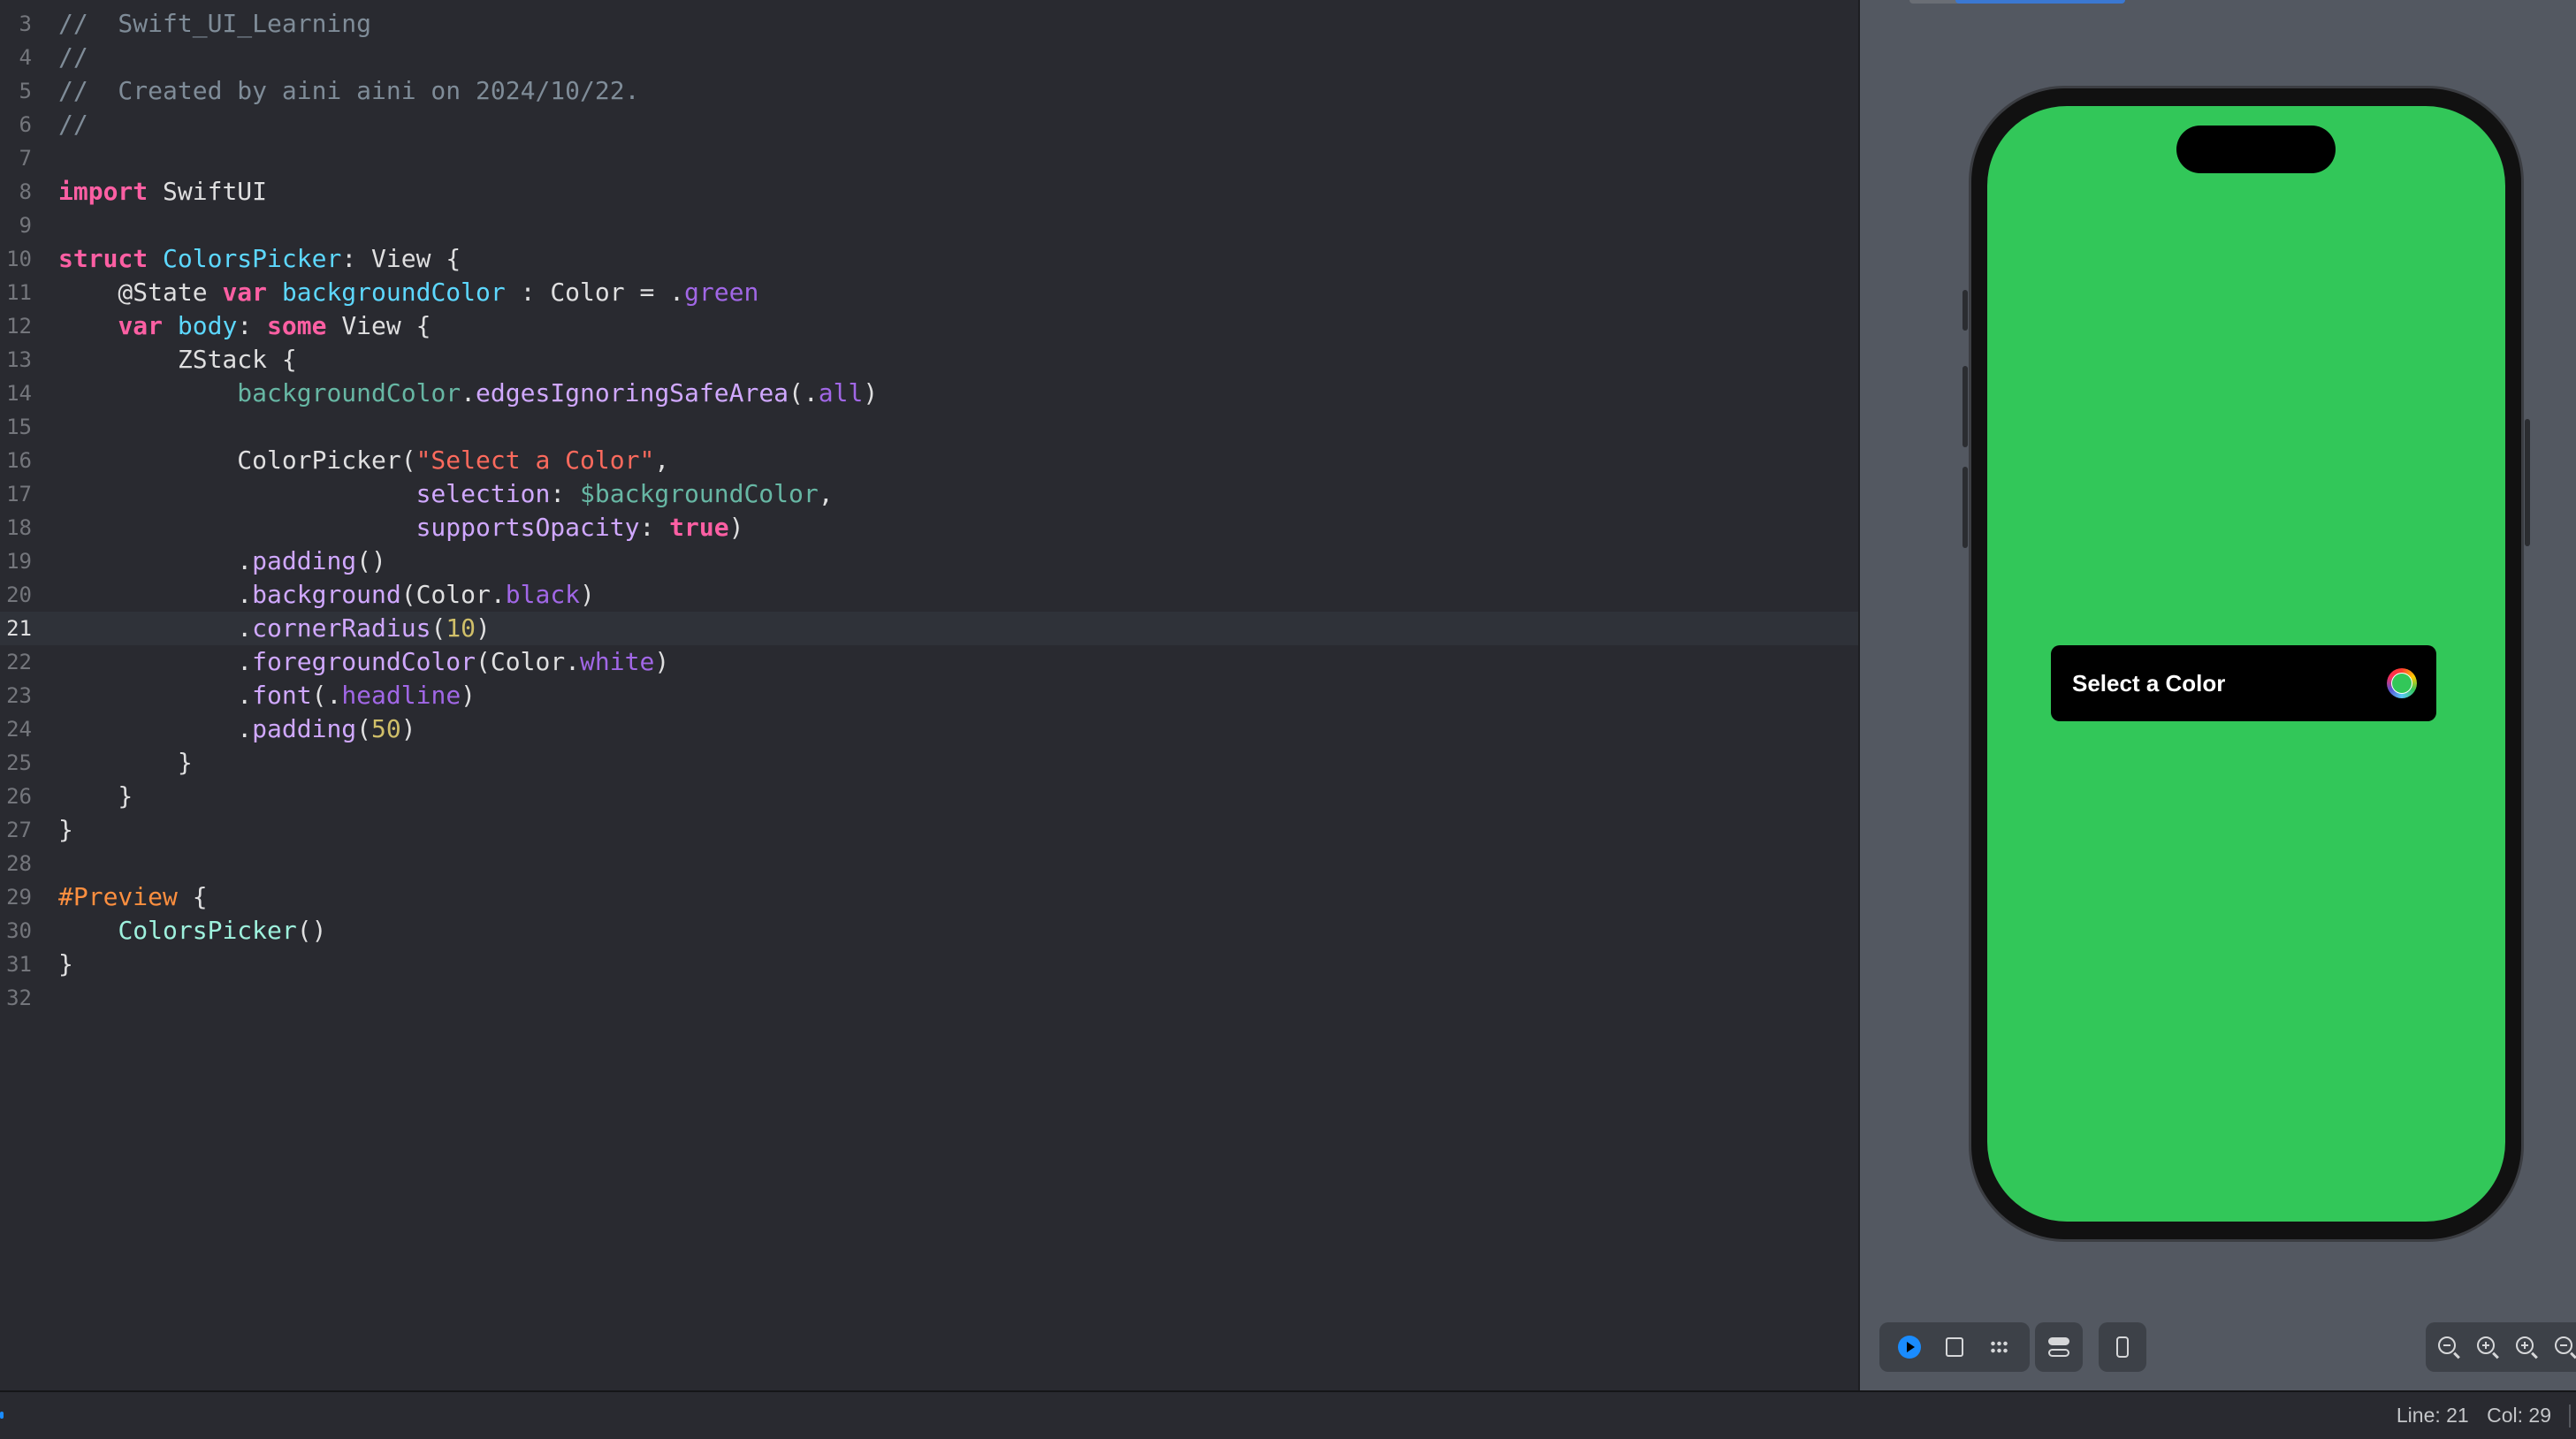 The image size is (2576, 1439). I want to click on code-line: 29 #Preview {, so click(929, 897).